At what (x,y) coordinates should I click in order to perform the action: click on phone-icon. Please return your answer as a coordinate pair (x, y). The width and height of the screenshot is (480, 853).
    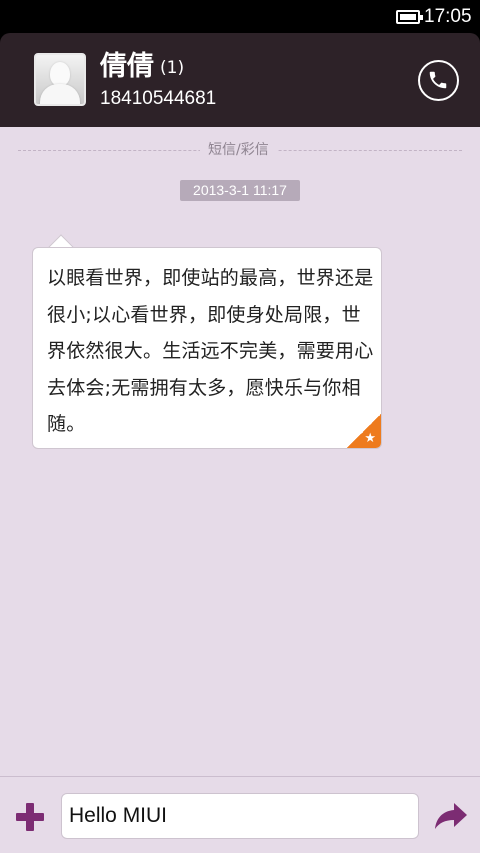
    Looking at the image, I should click on (438, 80).